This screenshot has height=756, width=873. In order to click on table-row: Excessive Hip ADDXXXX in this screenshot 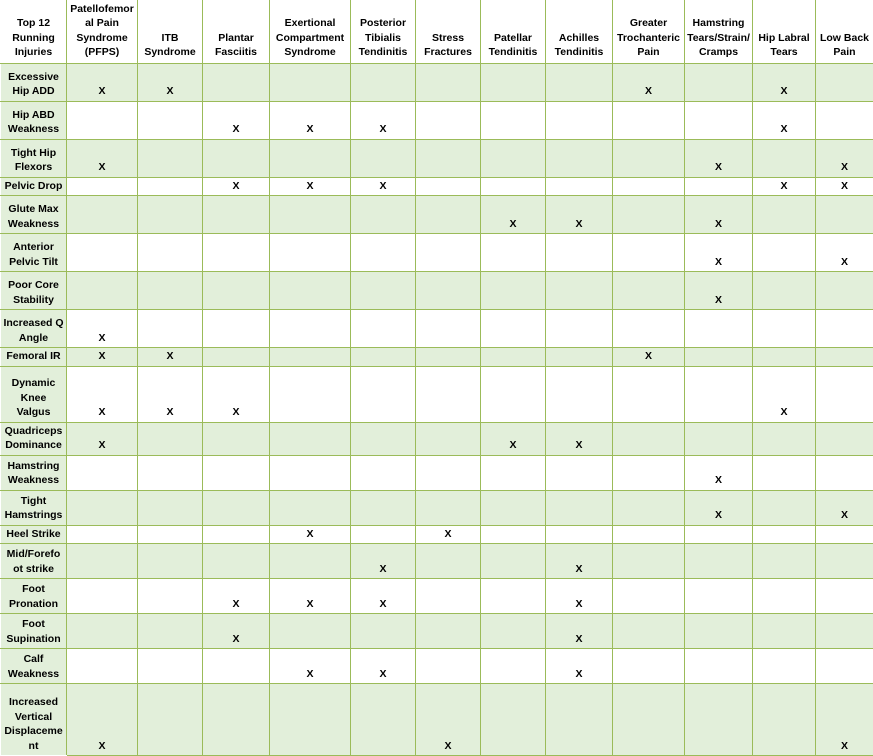, I will do `click(437, 82)`.